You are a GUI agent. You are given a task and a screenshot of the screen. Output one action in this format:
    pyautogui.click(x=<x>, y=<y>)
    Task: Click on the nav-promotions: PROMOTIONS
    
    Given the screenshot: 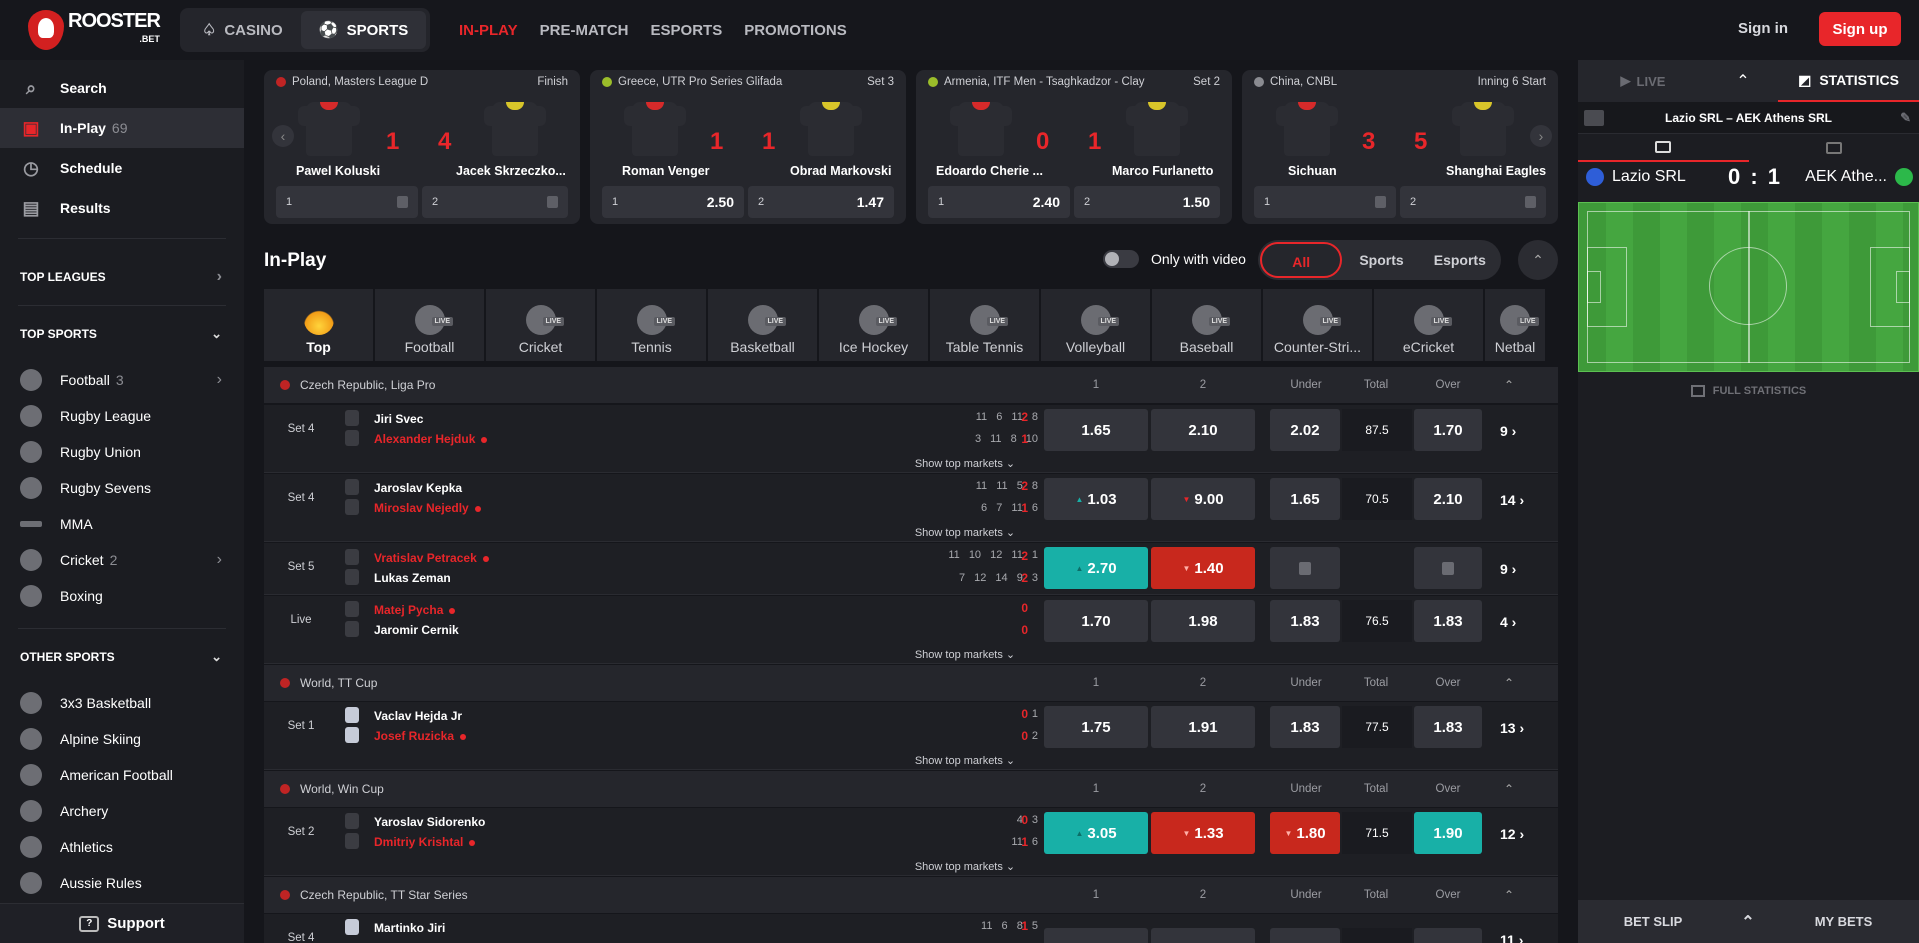 What is the action you would take?
    pyautogui.click(x=795, y=30)
    